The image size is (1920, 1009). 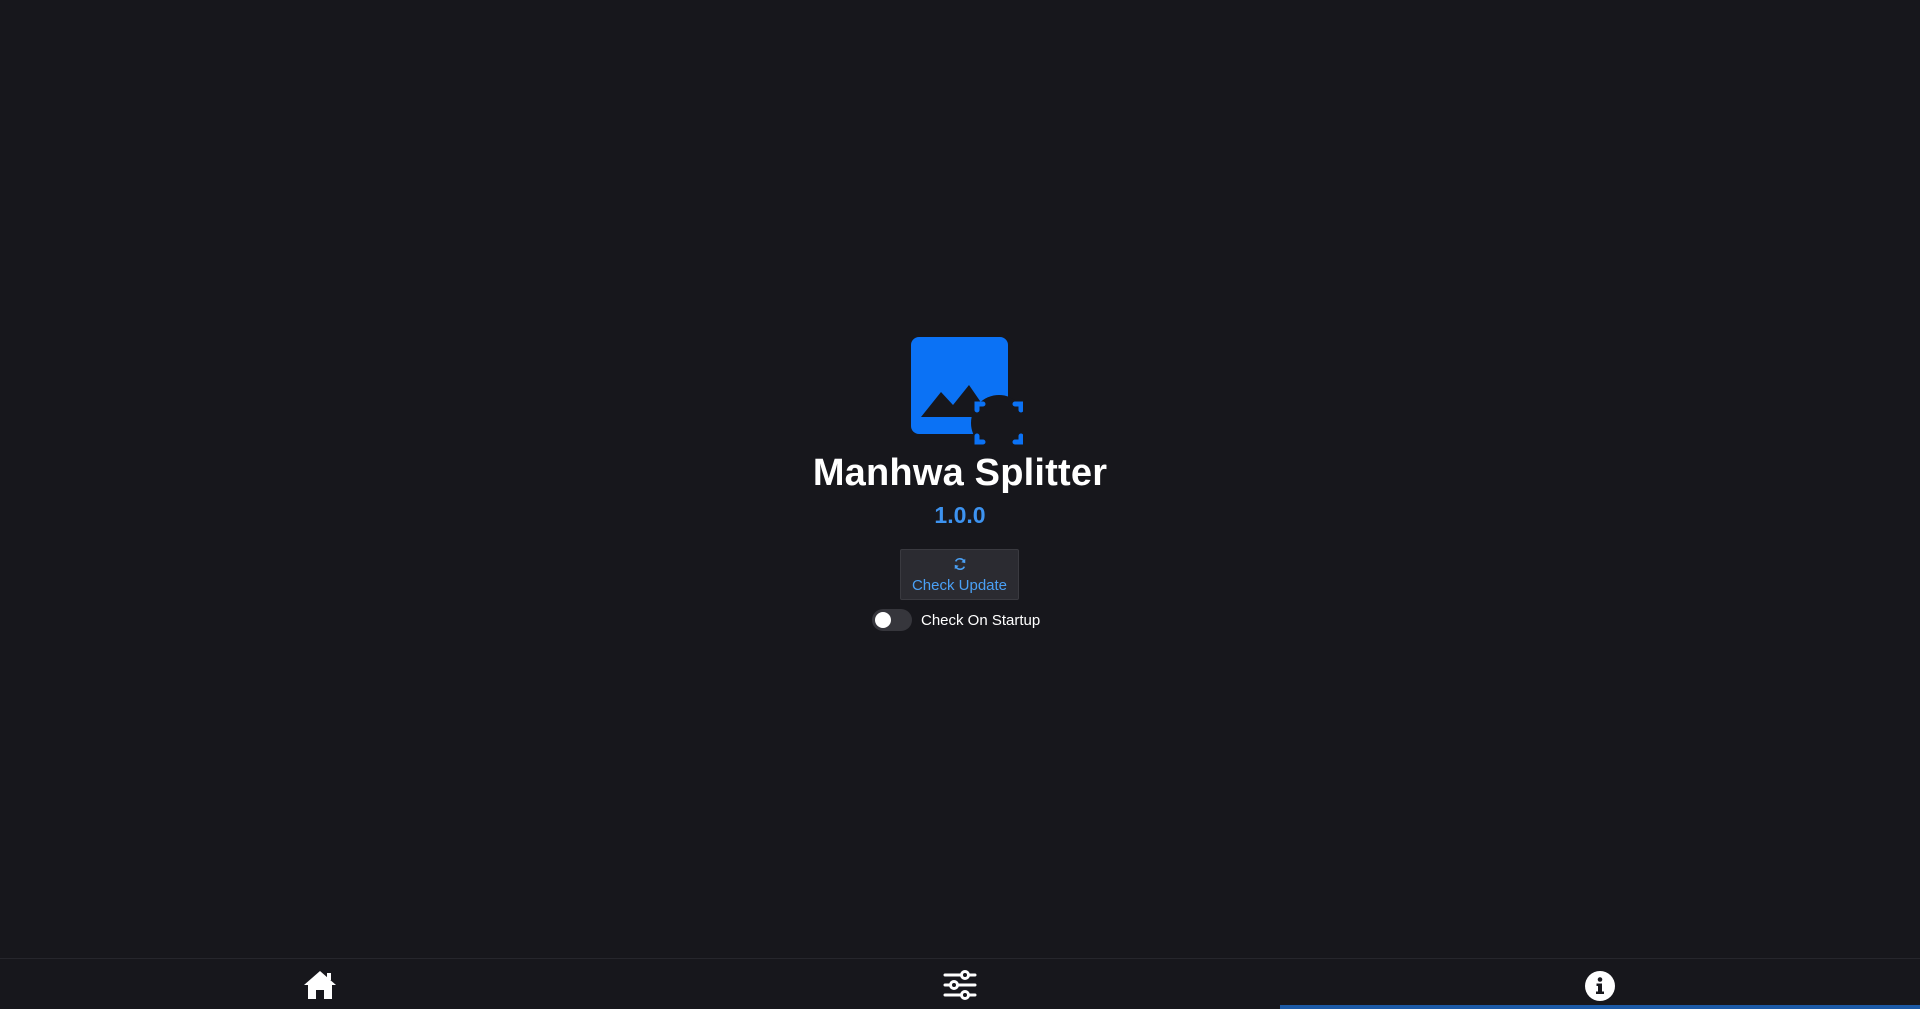 I want to click on nav-tab-about, so click(x=1600, y=984).